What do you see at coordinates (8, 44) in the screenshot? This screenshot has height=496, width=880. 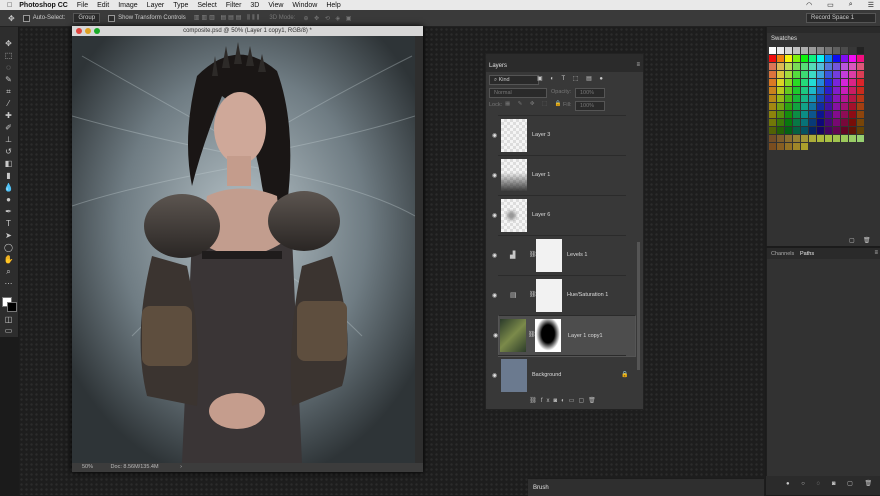 I see `move-tool: ✥` at bounding box center [8, 44].